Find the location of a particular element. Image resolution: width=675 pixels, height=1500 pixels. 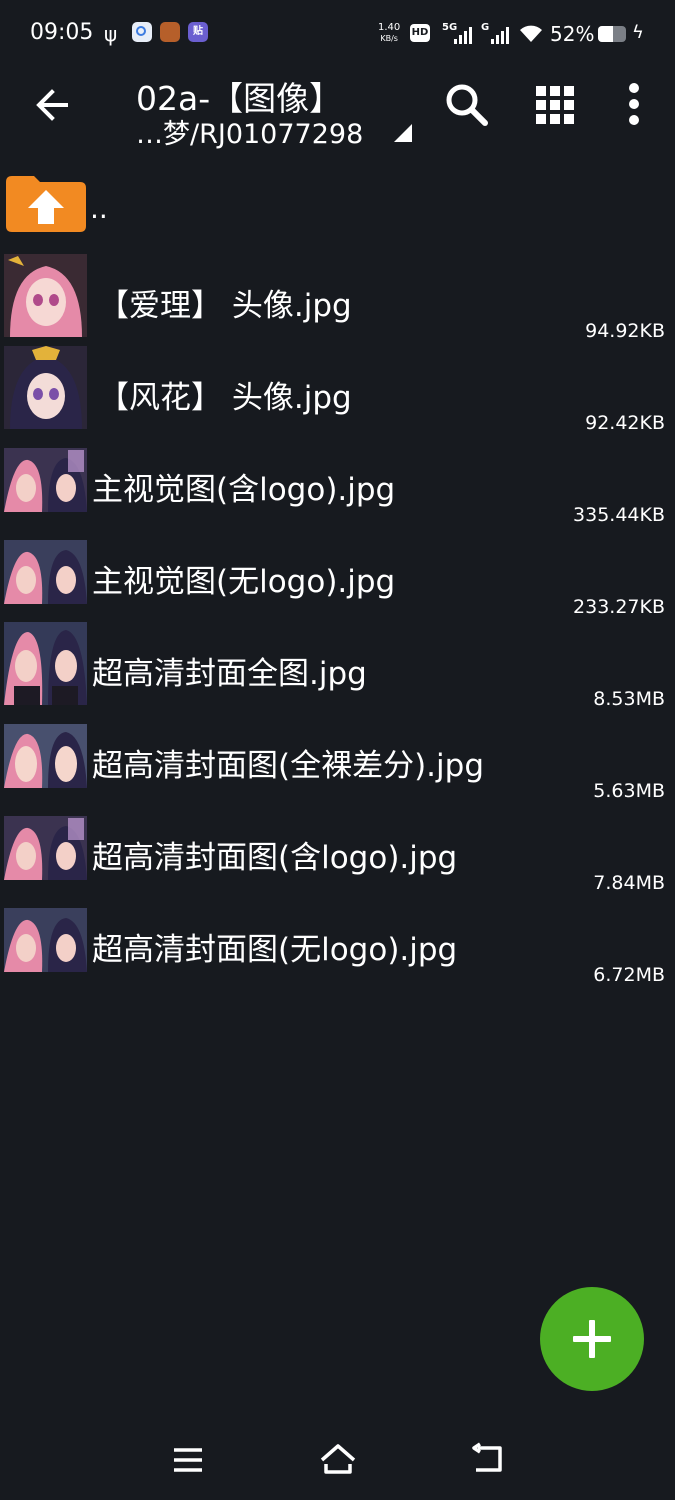

add-fab-button is located at coordinates (592, 1339).